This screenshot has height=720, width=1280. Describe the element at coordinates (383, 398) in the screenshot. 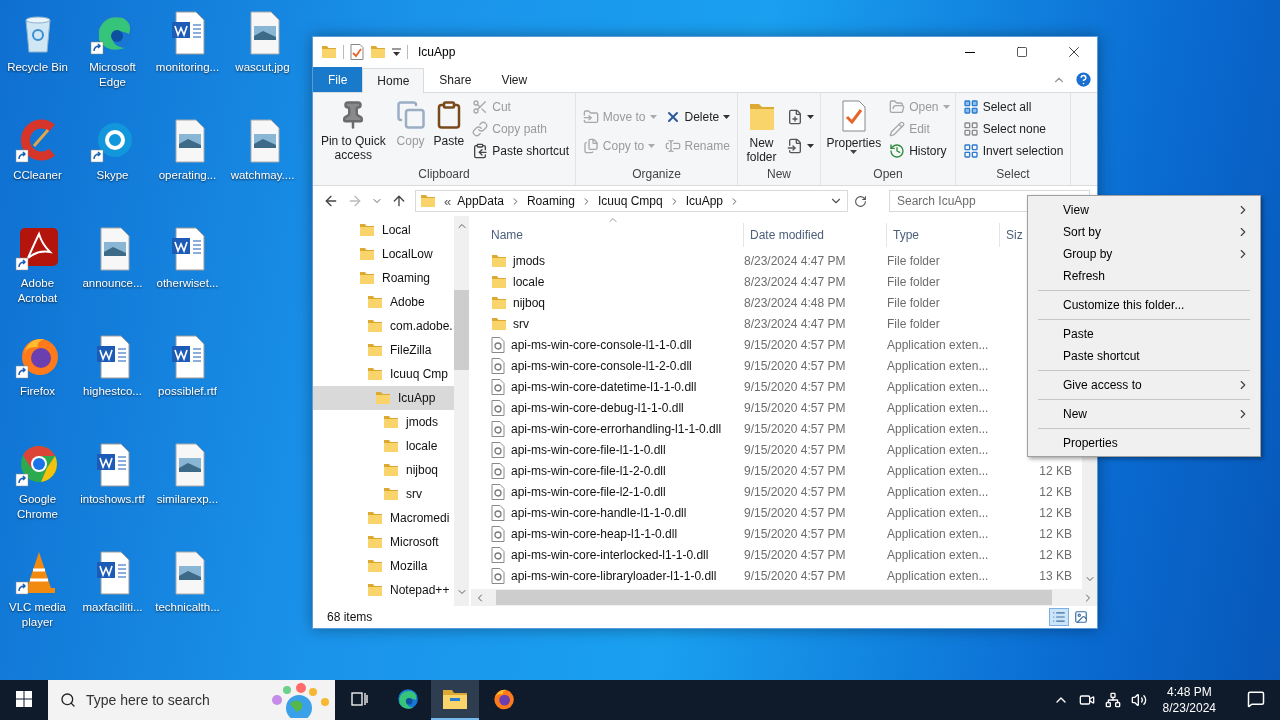

I see `tree-item: IcuApp` at that location.